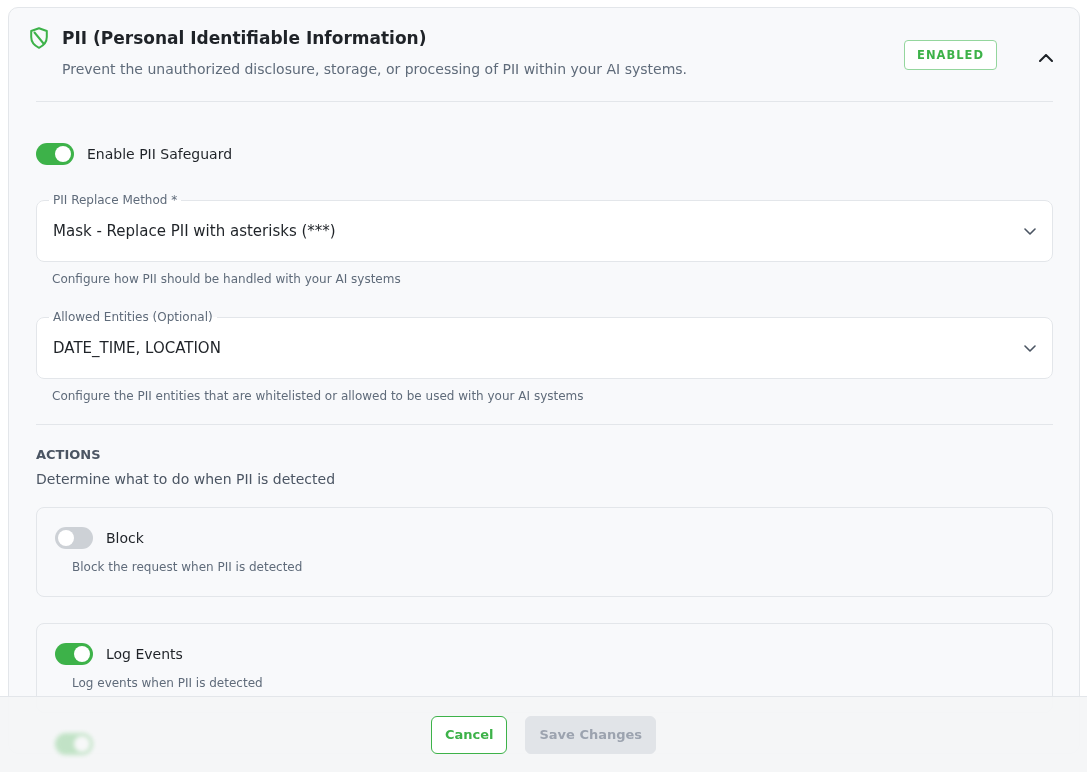  What do you see at coordinates (318, 396) in the screenshot?
I see `helper-text: Configure the PII entities that are whitelisted or allowed to be used with your AI systems` at bounding box center [318, 396].